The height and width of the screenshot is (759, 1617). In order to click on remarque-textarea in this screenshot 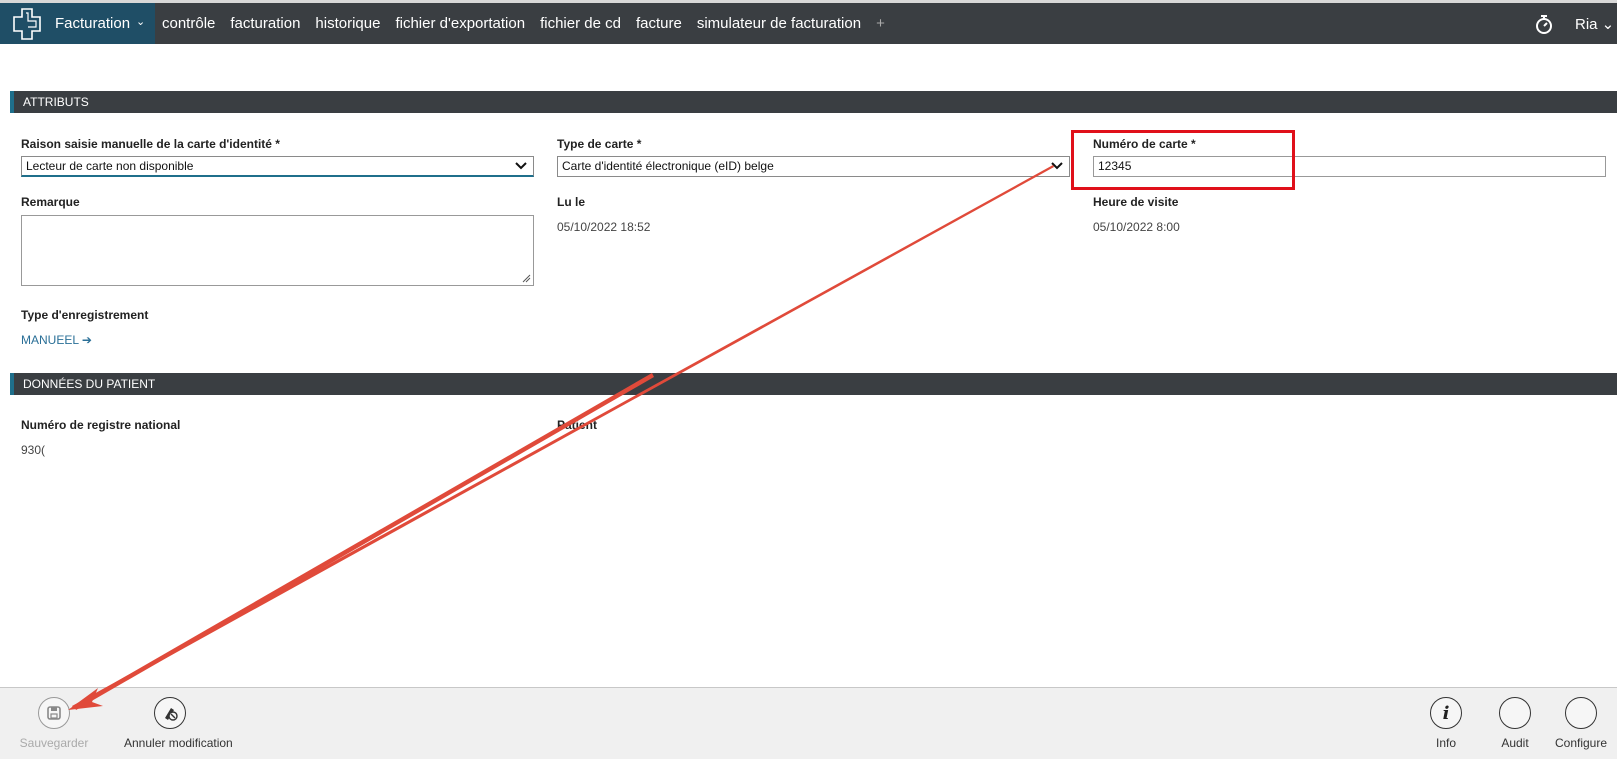, I will do `click(277, 250)`.